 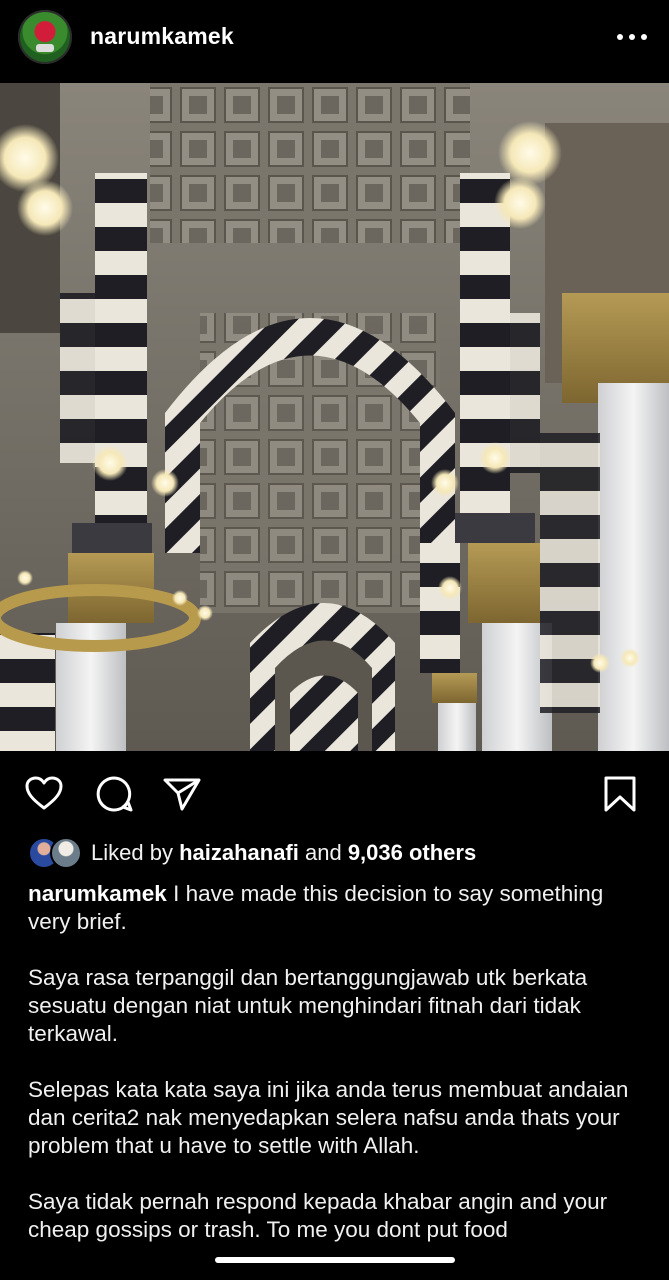 I want to click on likes-text: Liked by haizahanafi and 9,036 others, so click(x=283, y=853).